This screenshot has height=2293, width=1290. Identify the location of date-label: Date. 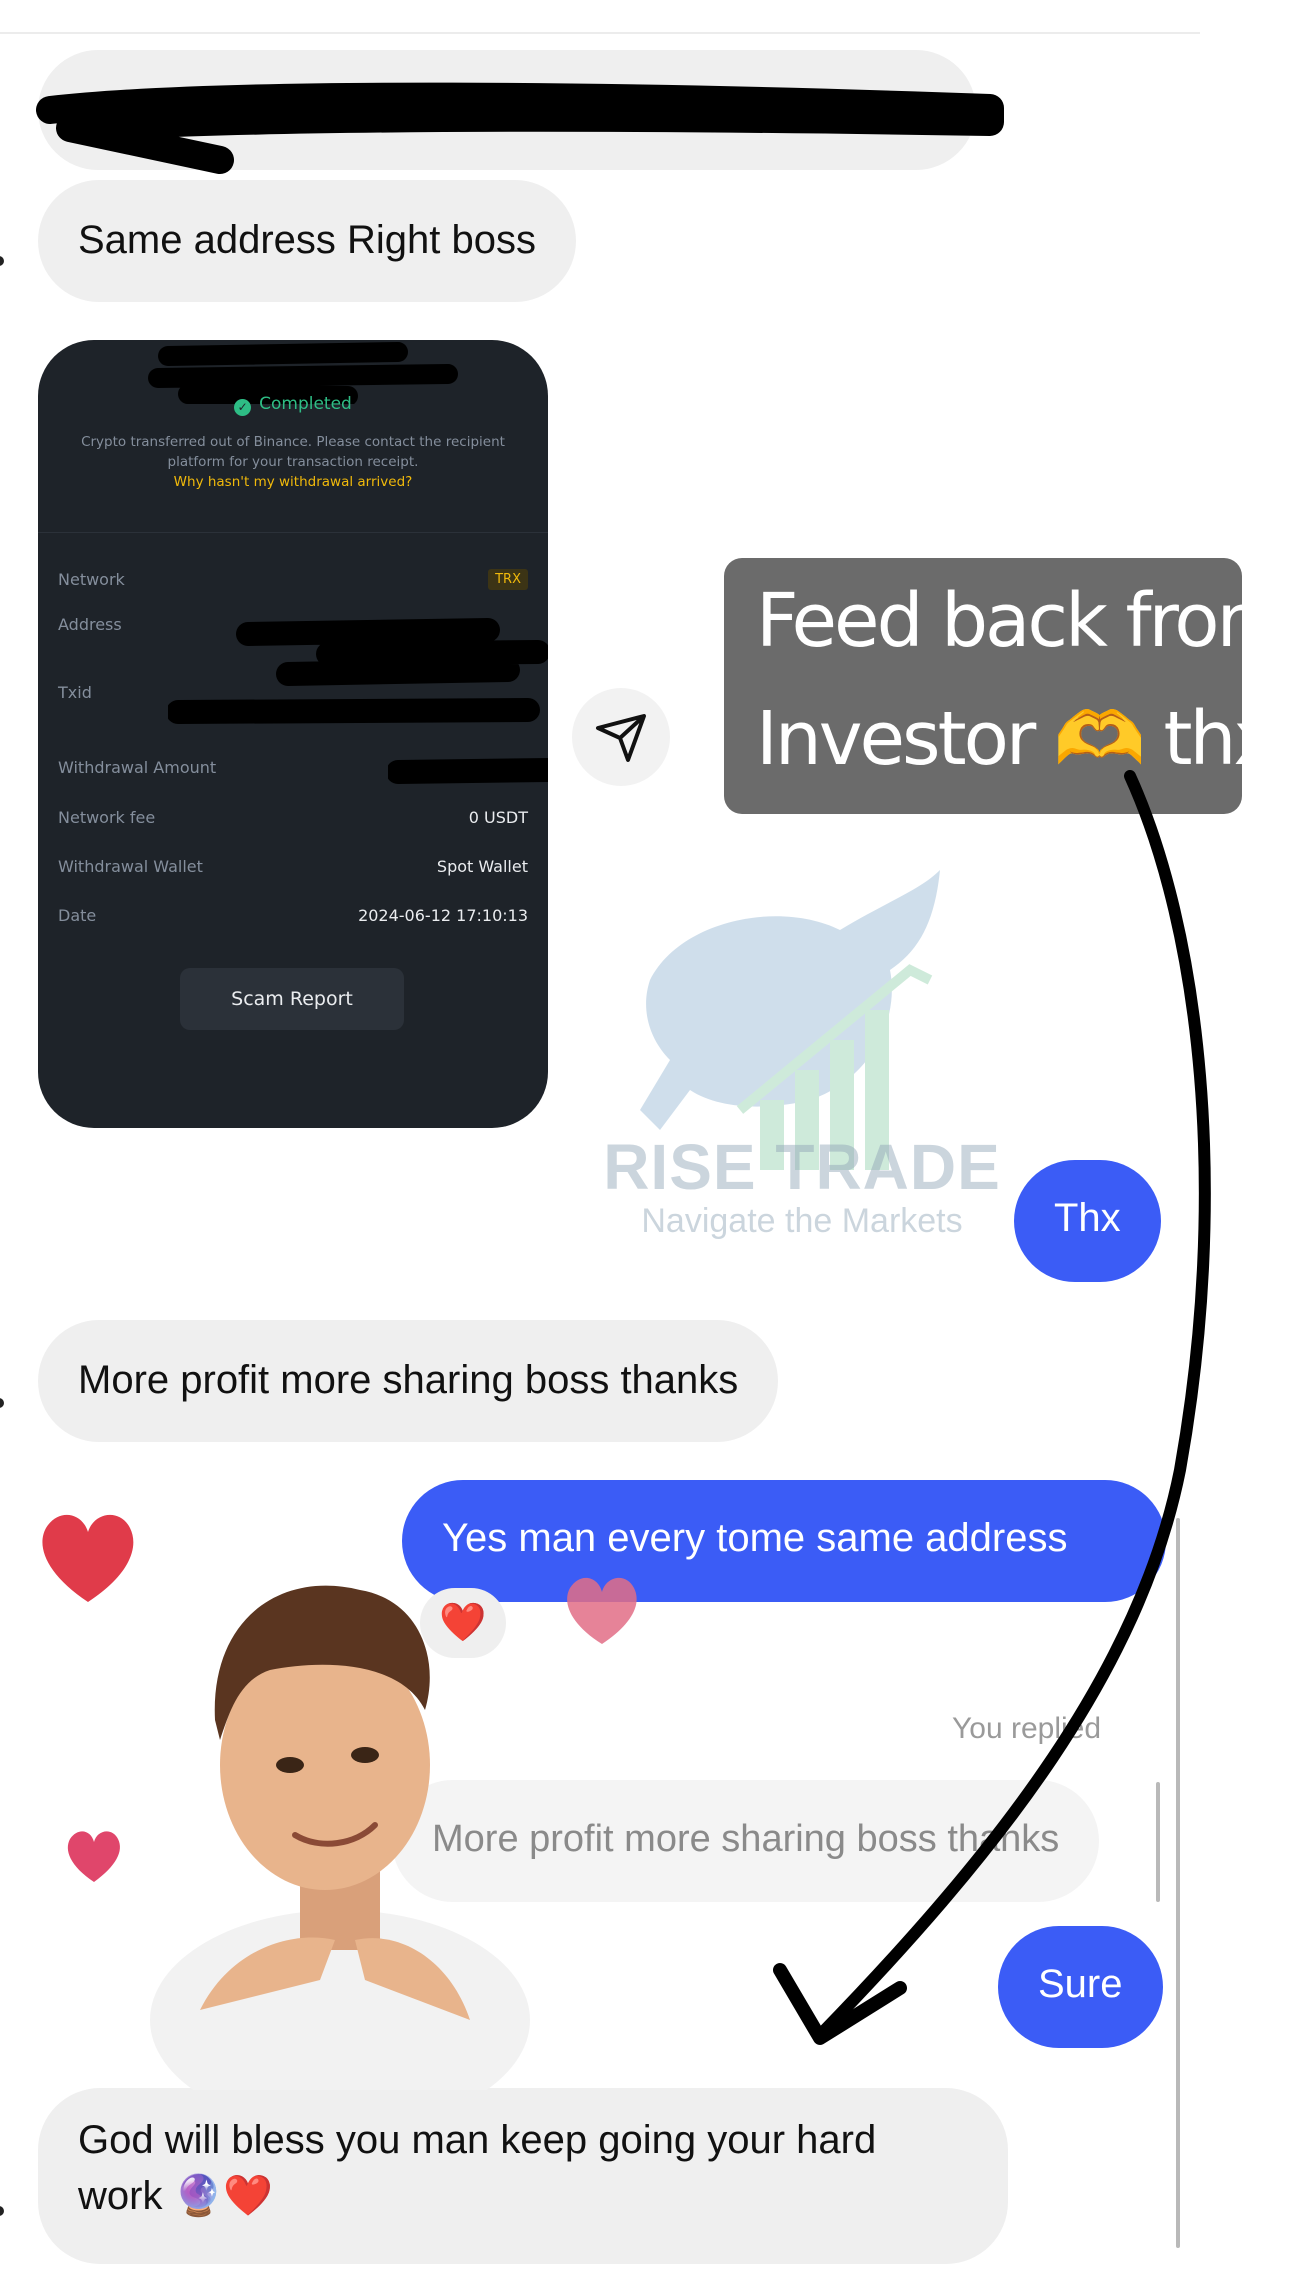
(77, 915).